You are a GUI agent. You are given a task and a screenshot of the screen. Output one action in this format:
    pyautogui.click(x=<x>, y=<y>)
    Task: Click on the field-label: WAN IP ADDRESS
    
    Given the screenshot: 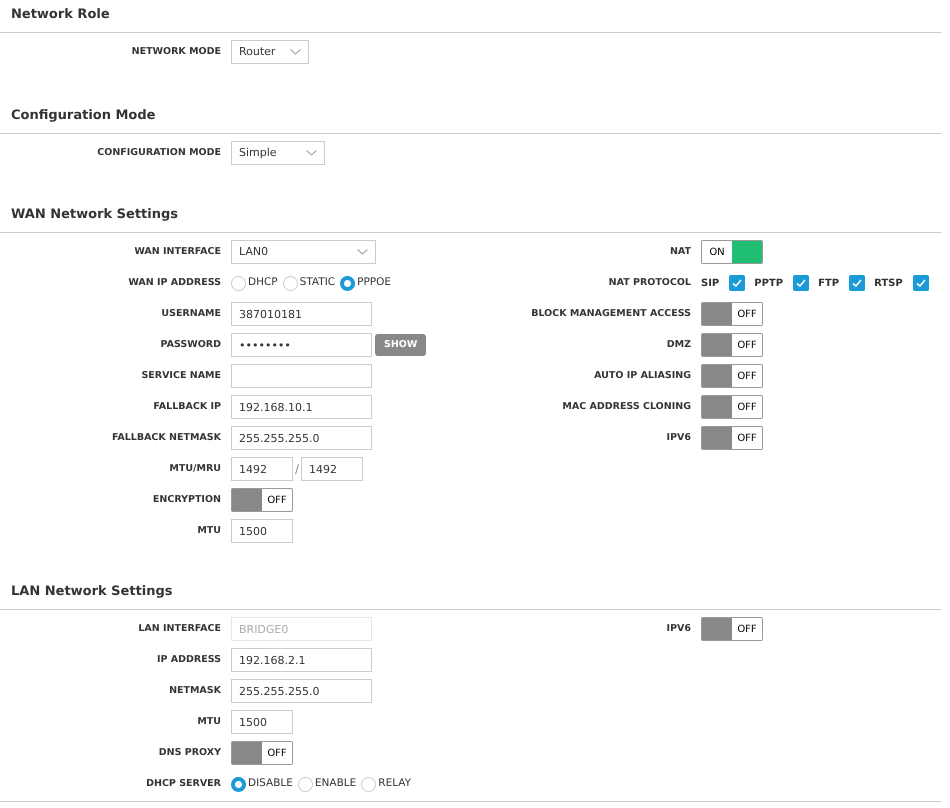 What is the action you would take?
    pyautogui.click(x=174, y=283)
    